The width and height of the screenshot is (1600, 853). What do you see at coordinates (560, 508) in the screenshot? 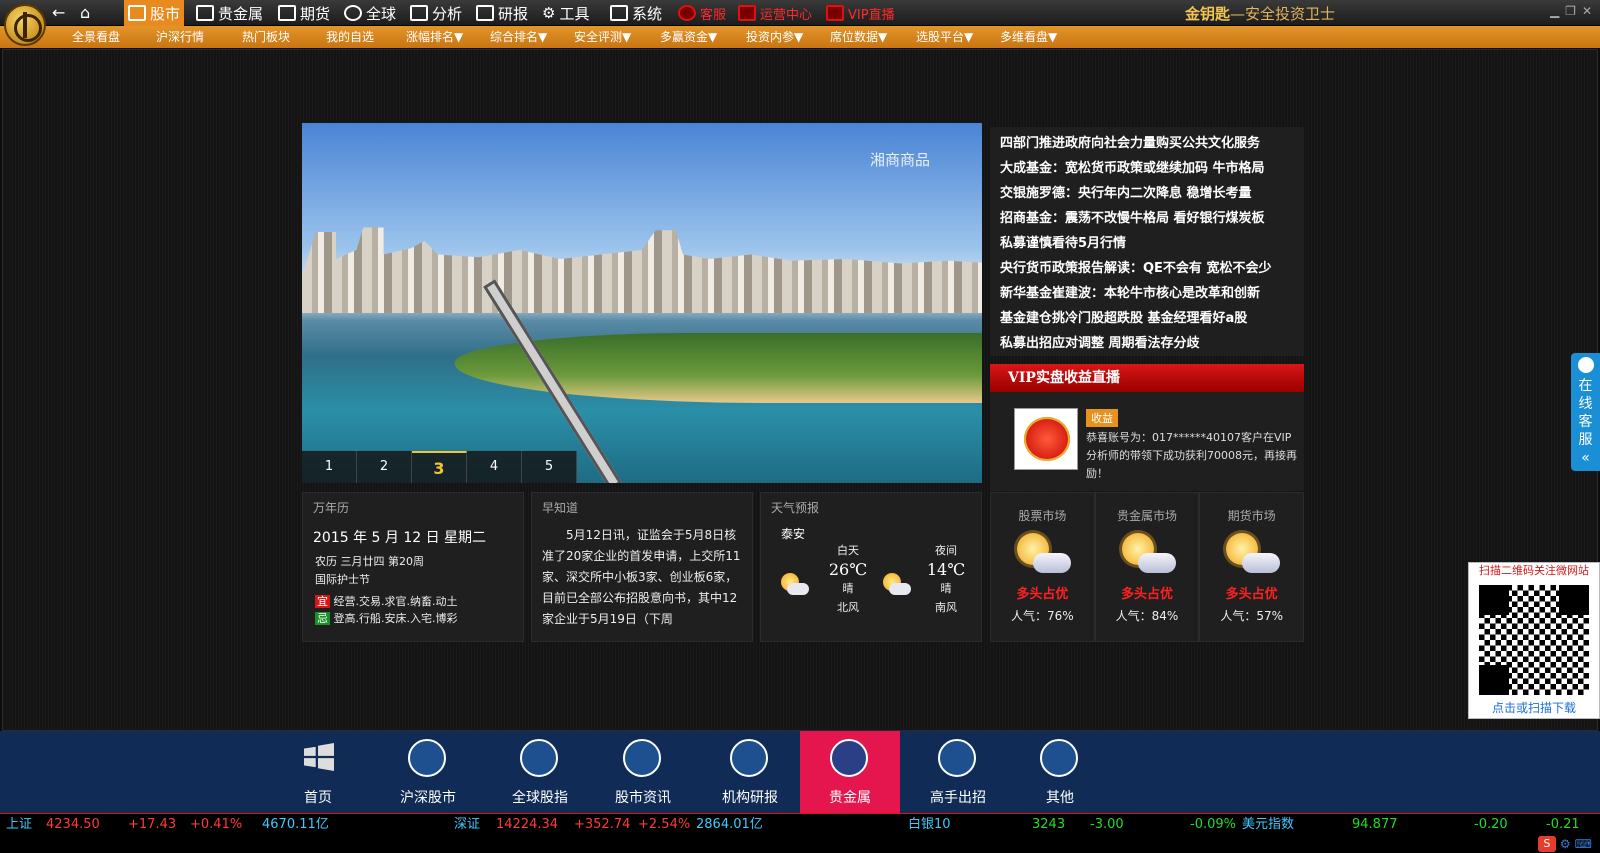
I see `morning-news-title: 早知道` at bounding box center [560, 508].